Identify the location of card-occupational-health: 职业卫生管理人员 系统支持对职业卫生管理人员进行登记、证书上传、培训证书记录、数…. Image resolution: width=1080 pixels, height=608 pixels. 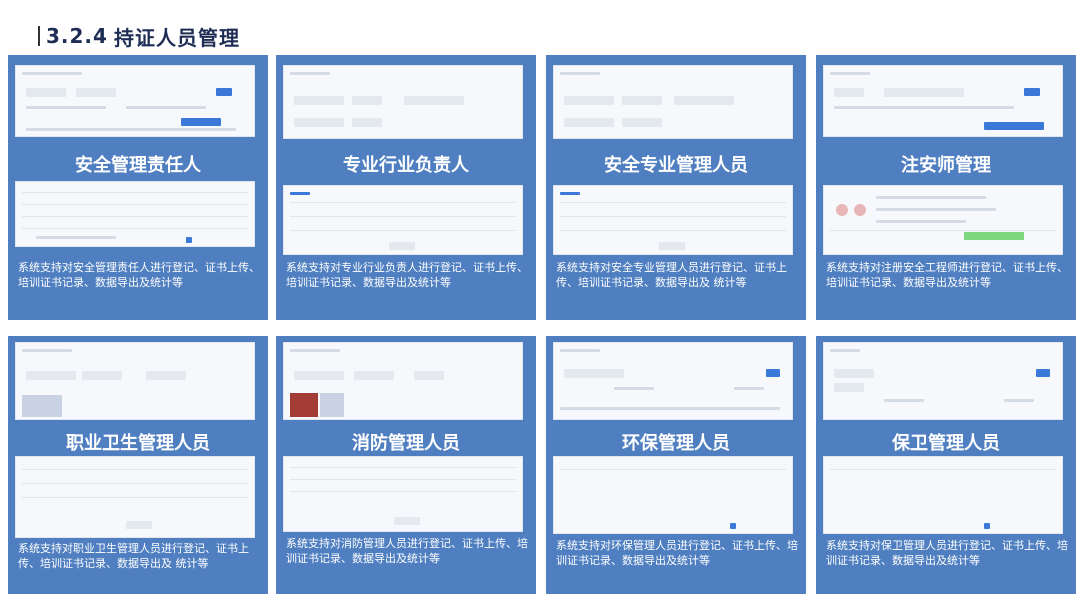
(138, 465).